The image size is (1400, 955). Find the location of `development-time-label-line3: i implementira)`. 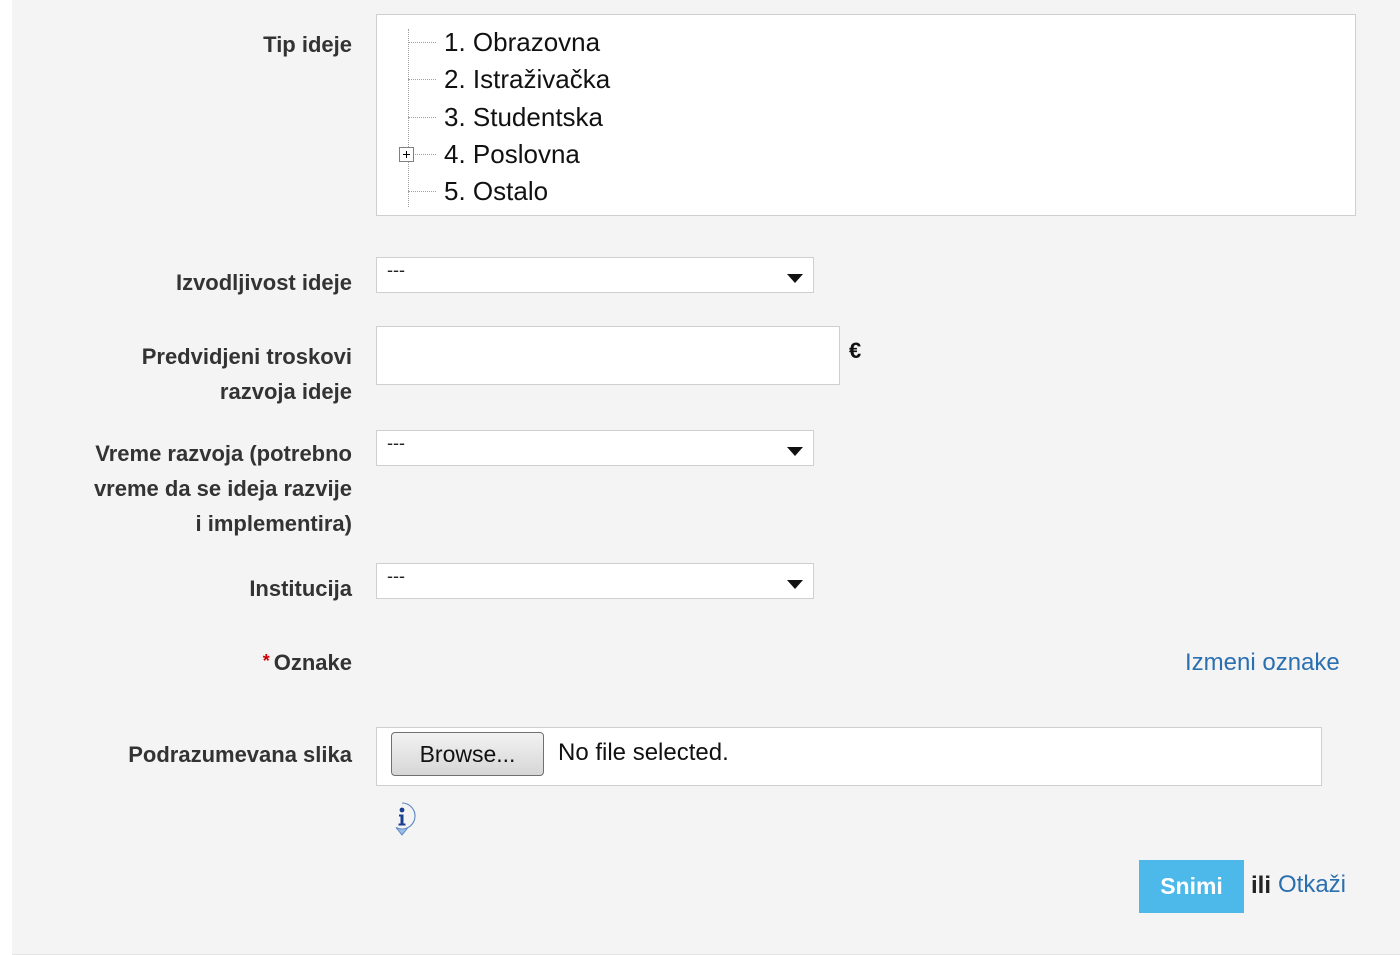

development-time-label-line3: i implementira) is located at coordinates (273, 523).